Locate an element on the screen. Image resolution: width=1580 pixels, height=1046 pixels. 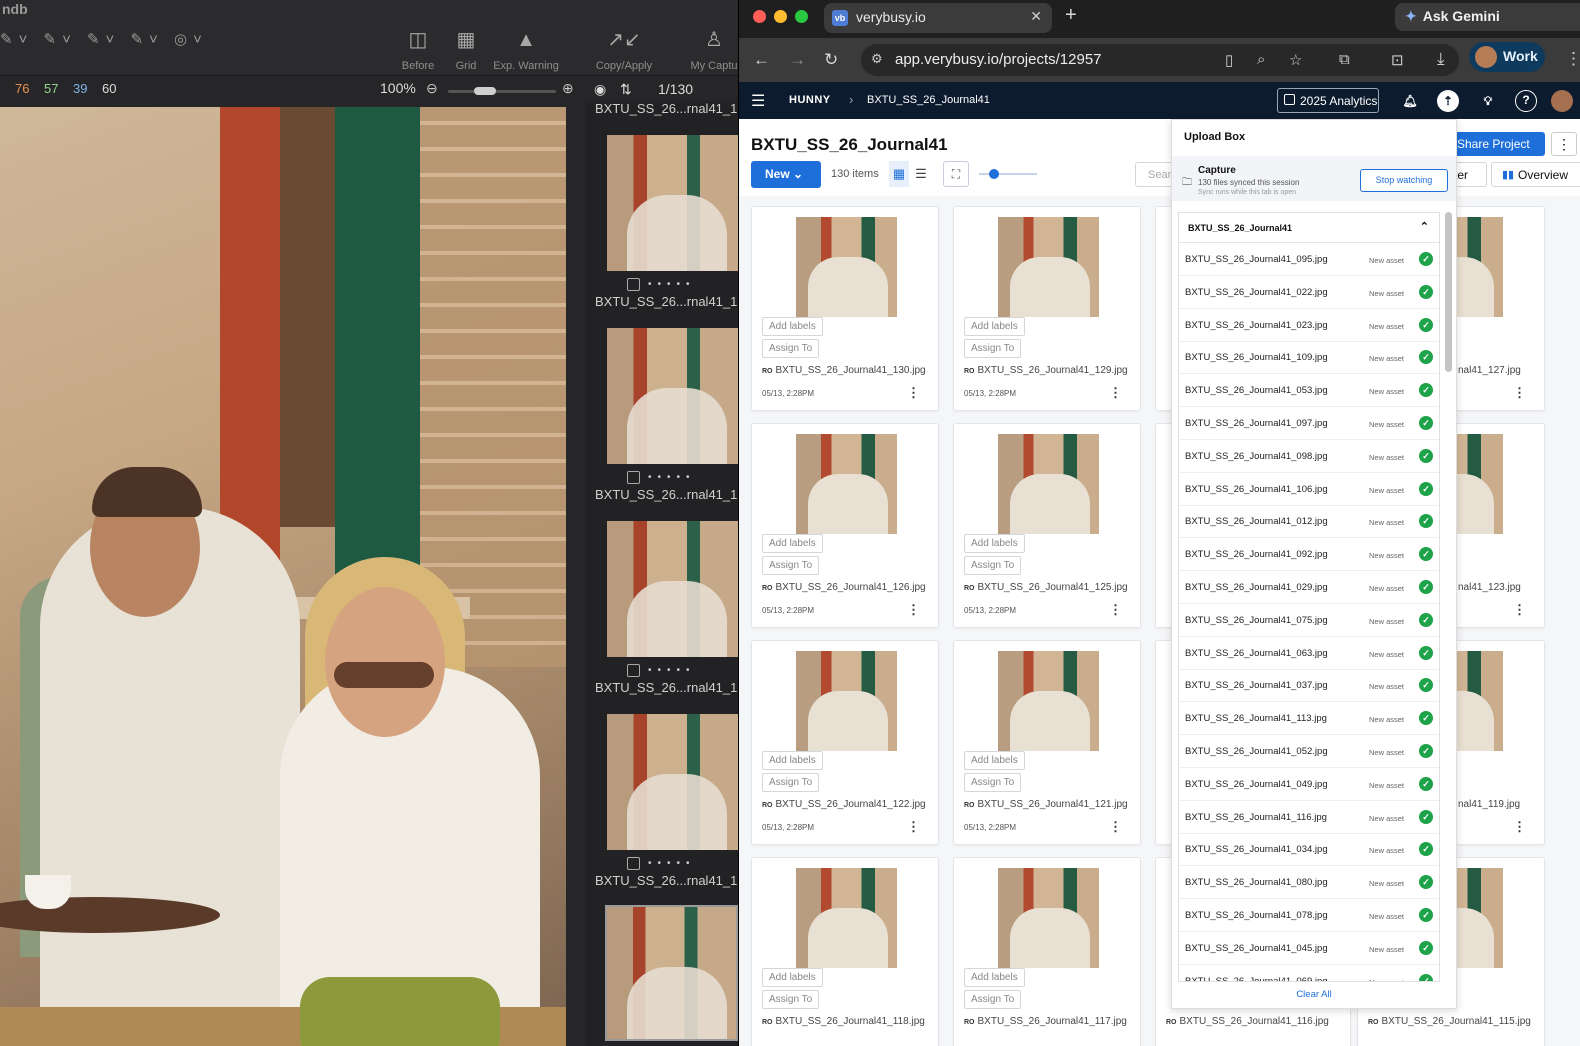
cast-icon: ⊡ is located at coordinates (1397, 60).